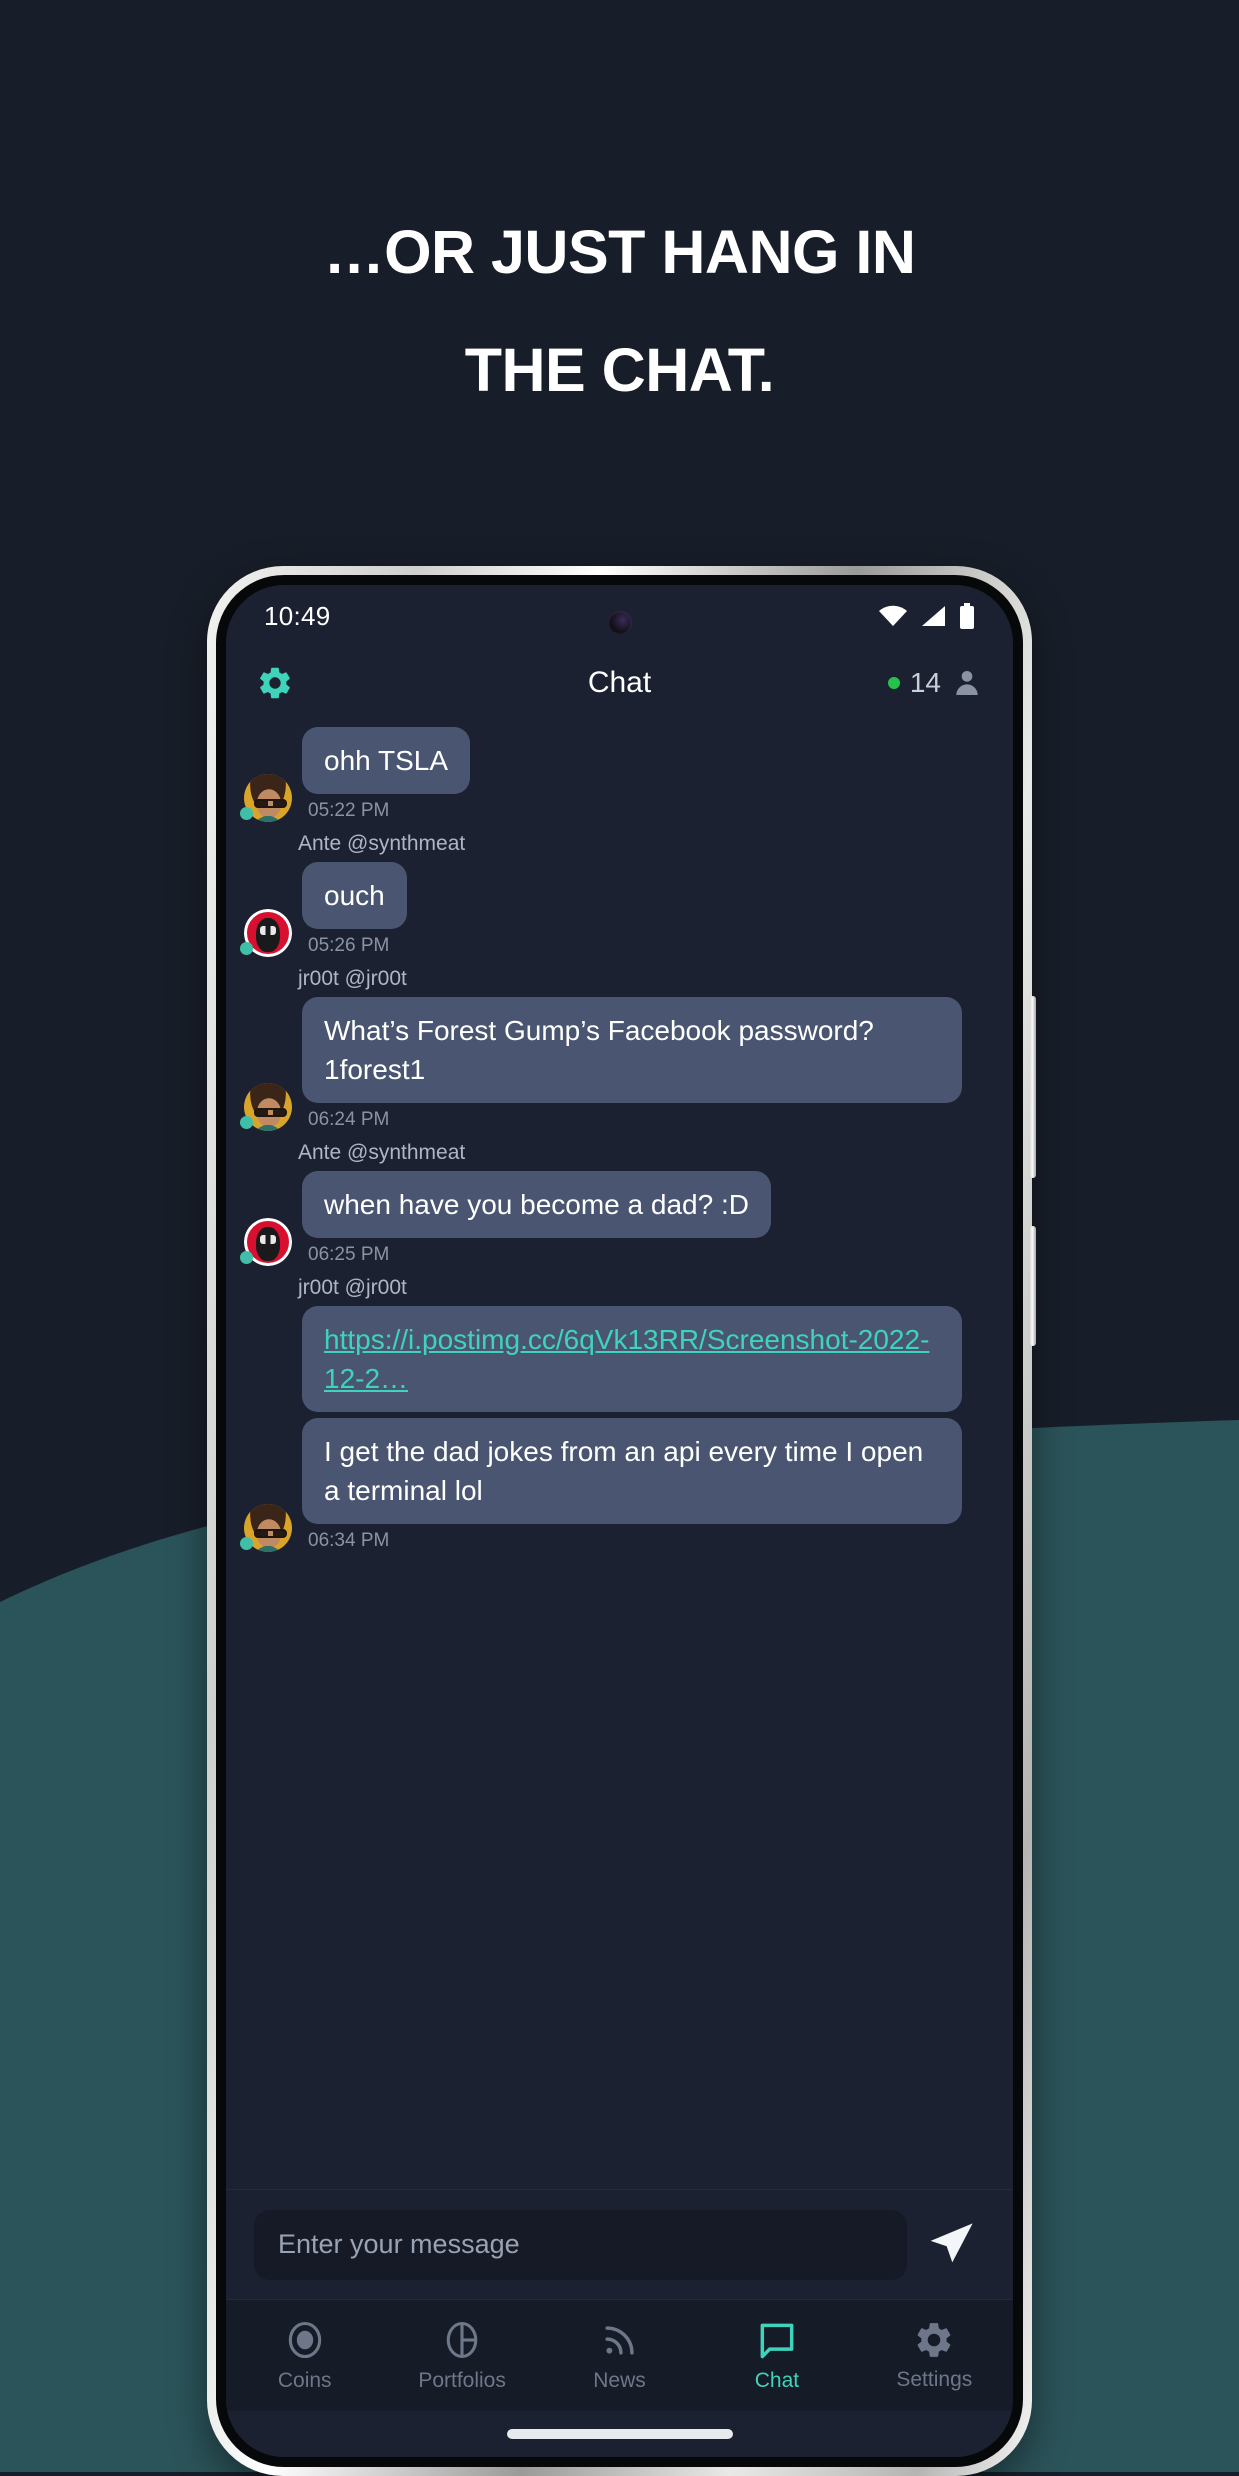 The width and height of the screenshot is (1239, 2476). What do you see at coordinates (354, 895) in the screenshot?
I see `message-bubble: ouch` at bounding box center [354, 895].